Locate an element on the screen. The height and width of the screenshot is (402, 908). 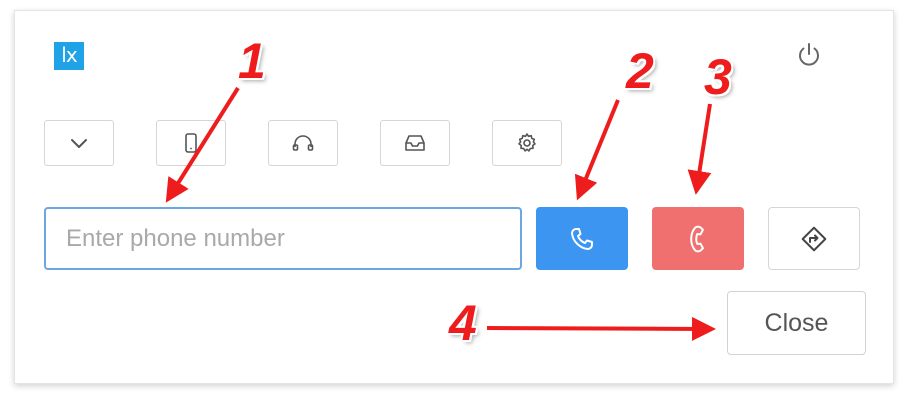
power-icon is located at coordinates (809, 54).